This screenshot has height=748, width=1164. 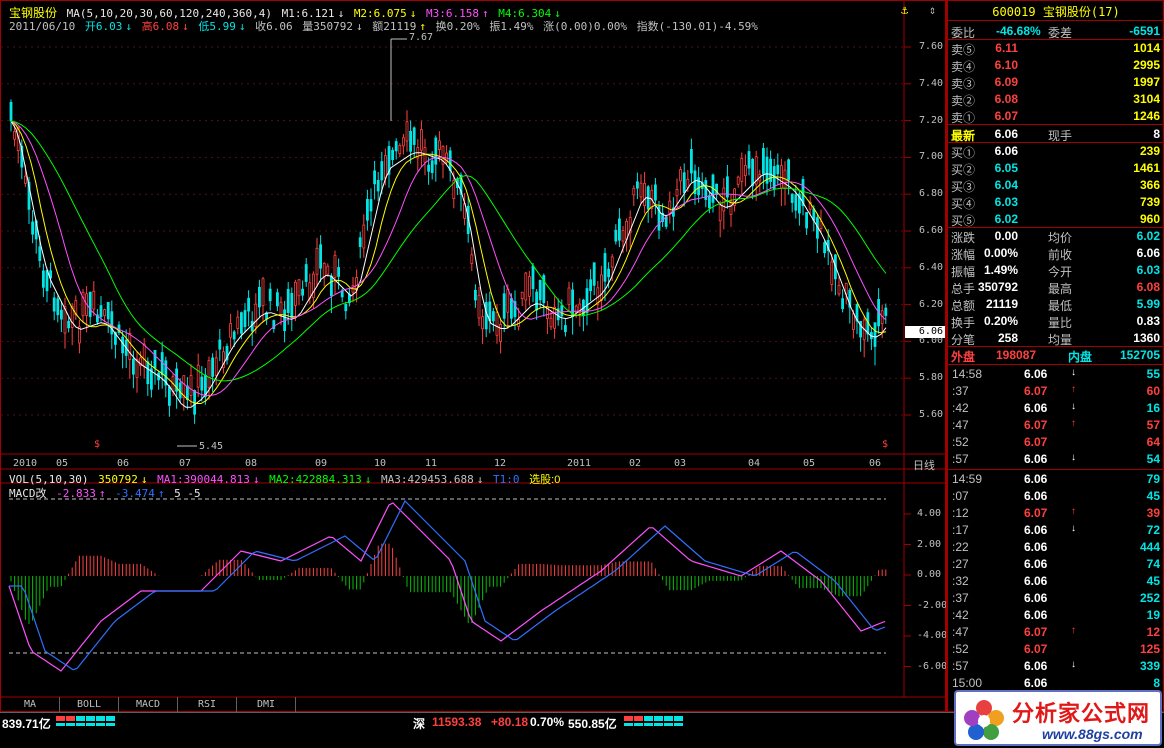 What do you see at coordinates (1056, 581) in the screenshot?
I see `tick-row: :32 6.06 45` at bounding box center [1056, 581].